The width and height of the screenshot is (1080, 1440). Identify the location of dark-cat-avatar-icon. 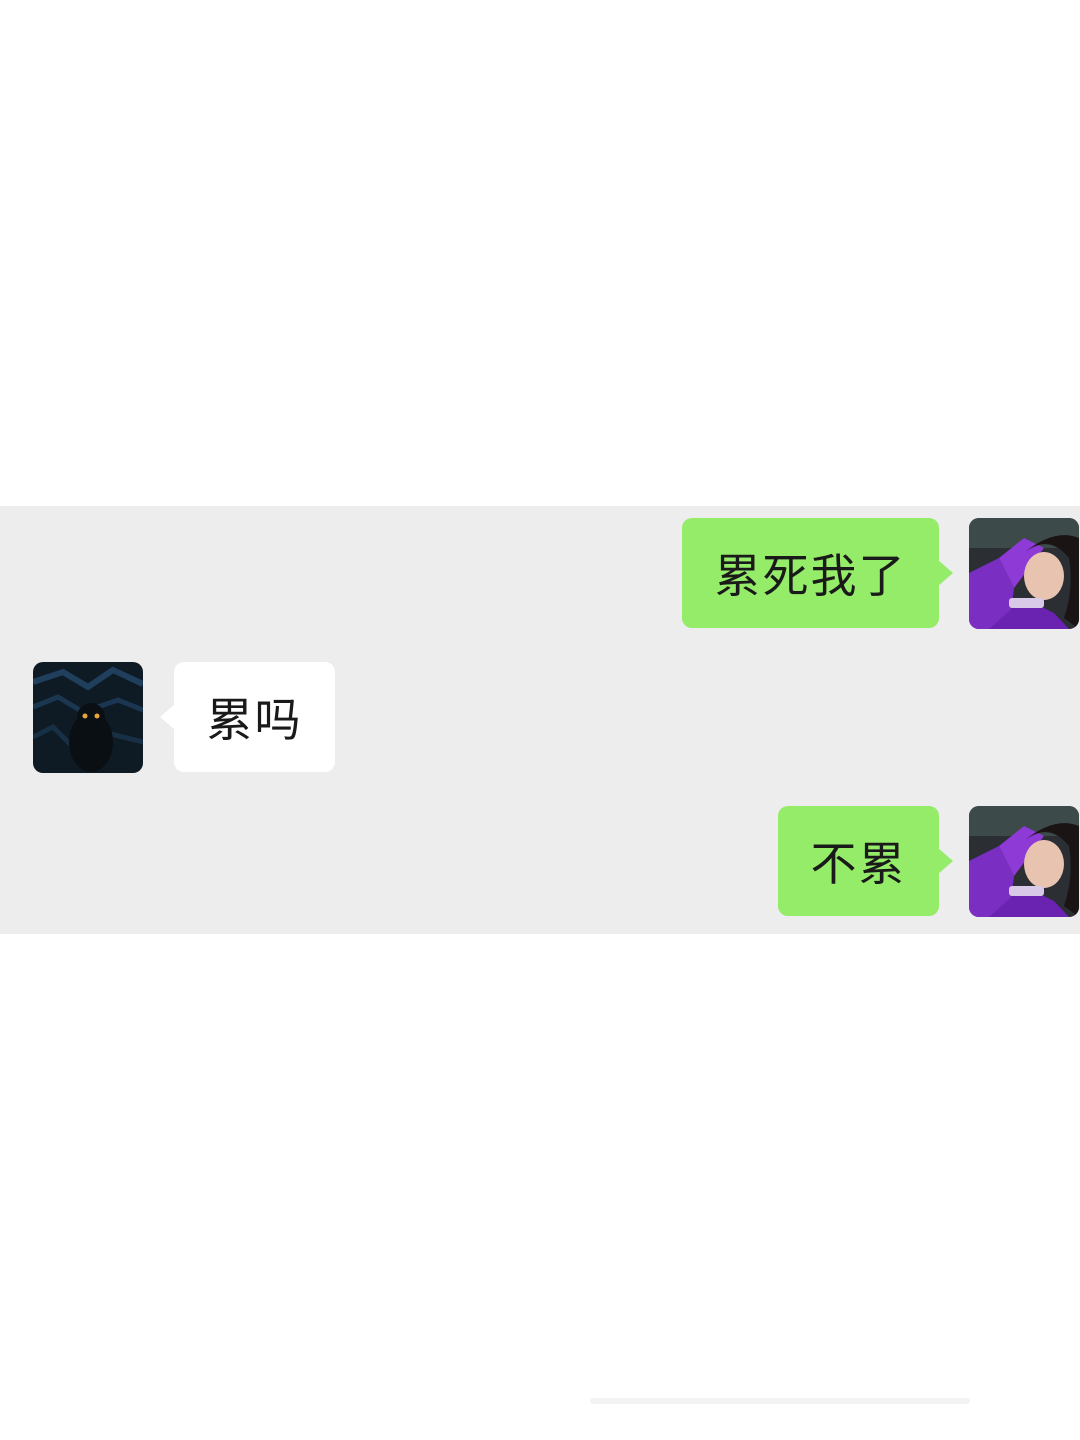
(88, 717).